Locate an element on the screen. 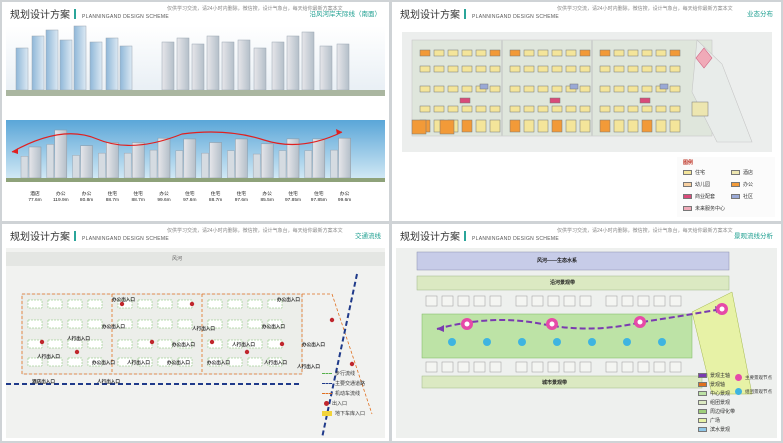 This screenshot has height=443, width=783. building-caption: 住宅 97.6m is located at coordinates (241, 198).